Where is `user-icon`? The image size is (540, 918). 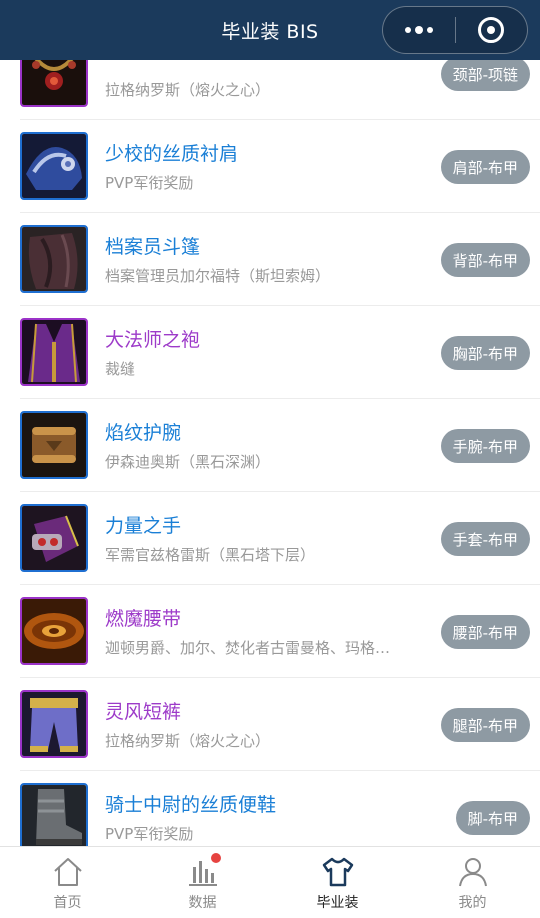 user-icon is located at coordinates (472, 872).